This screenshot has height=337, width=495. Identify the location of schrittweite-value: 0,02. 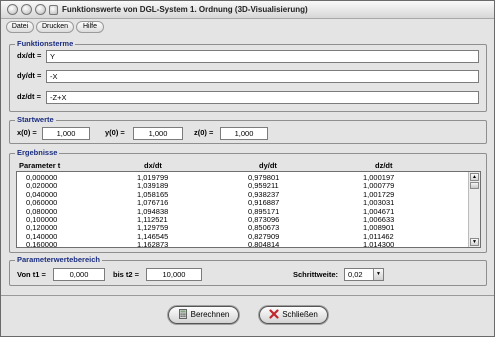
(355, 274).